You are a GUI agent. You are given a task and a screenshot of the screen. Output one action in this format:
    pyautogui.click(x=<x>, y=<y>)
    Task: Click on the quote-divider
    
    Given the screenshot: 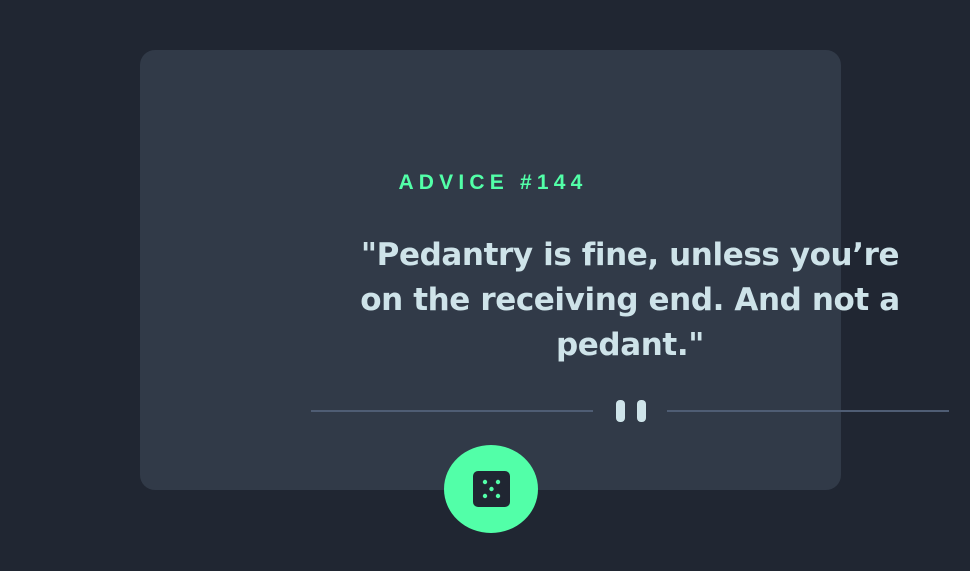 What is the action you would take?
    pyautogui.click(x=630, y=411)
    